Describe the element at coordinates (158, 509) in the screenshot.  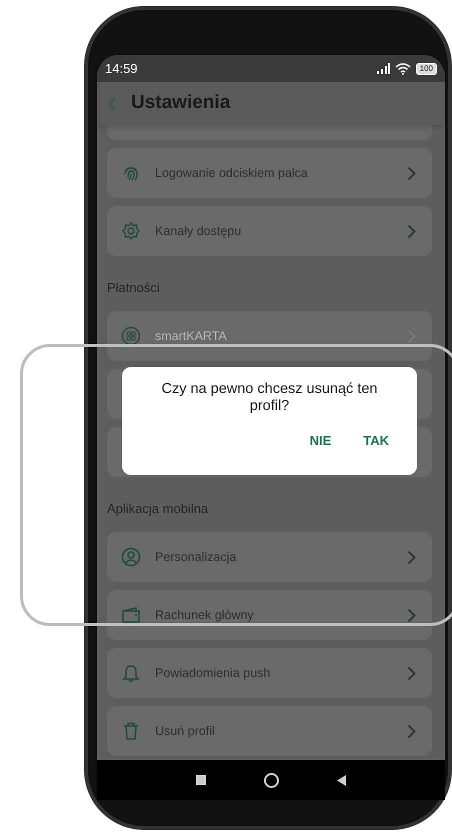
I see `section-title: Aplikacja mobilna` at that location.